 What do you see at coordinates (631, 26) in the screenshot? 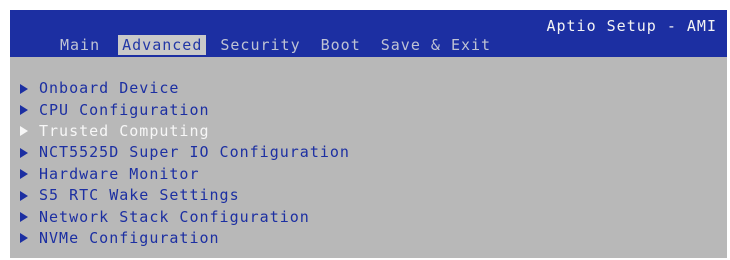
I see `setup-title: Aptio Setup - AMI` at bounding box center [631, 26].